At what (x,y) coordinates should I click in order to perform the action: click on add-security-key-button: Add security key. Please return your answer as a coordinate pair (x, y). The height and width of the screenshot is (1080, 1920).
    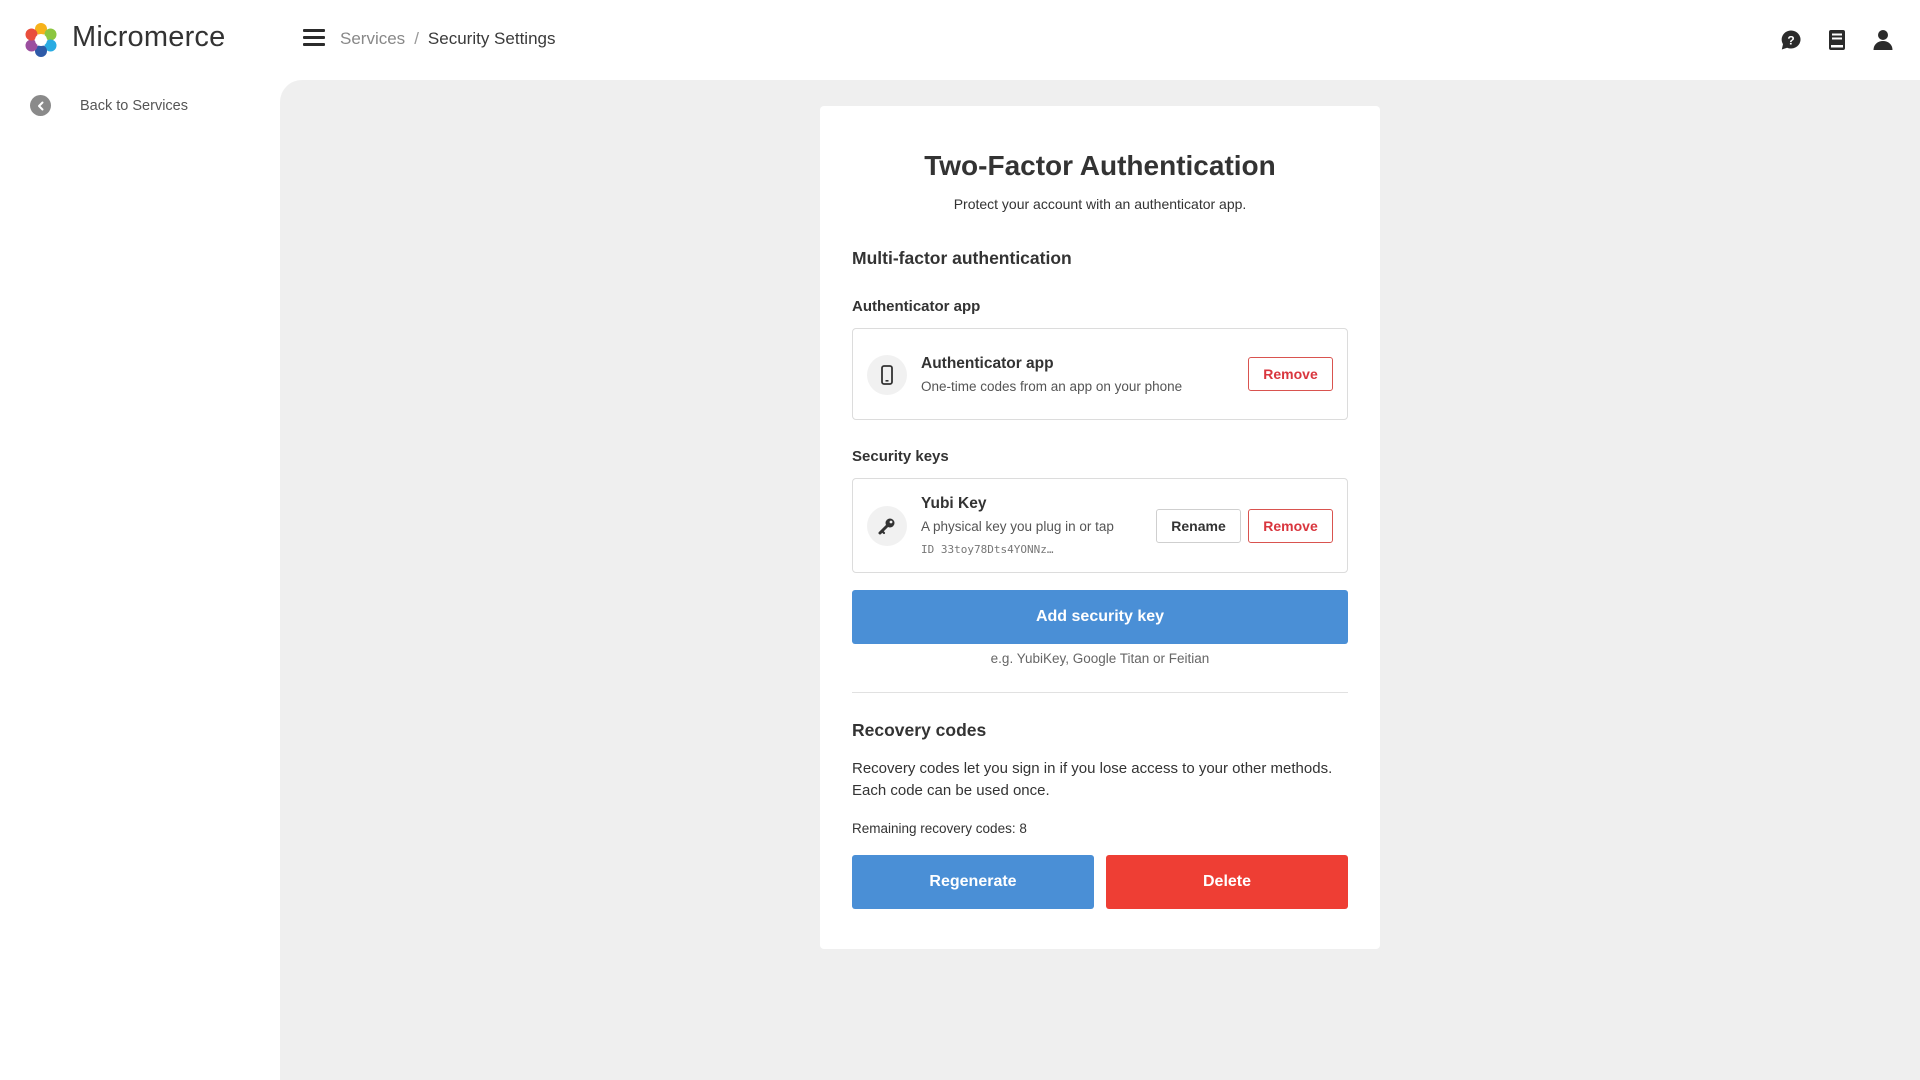
    Looking at the image, I should click on (1100, 617).